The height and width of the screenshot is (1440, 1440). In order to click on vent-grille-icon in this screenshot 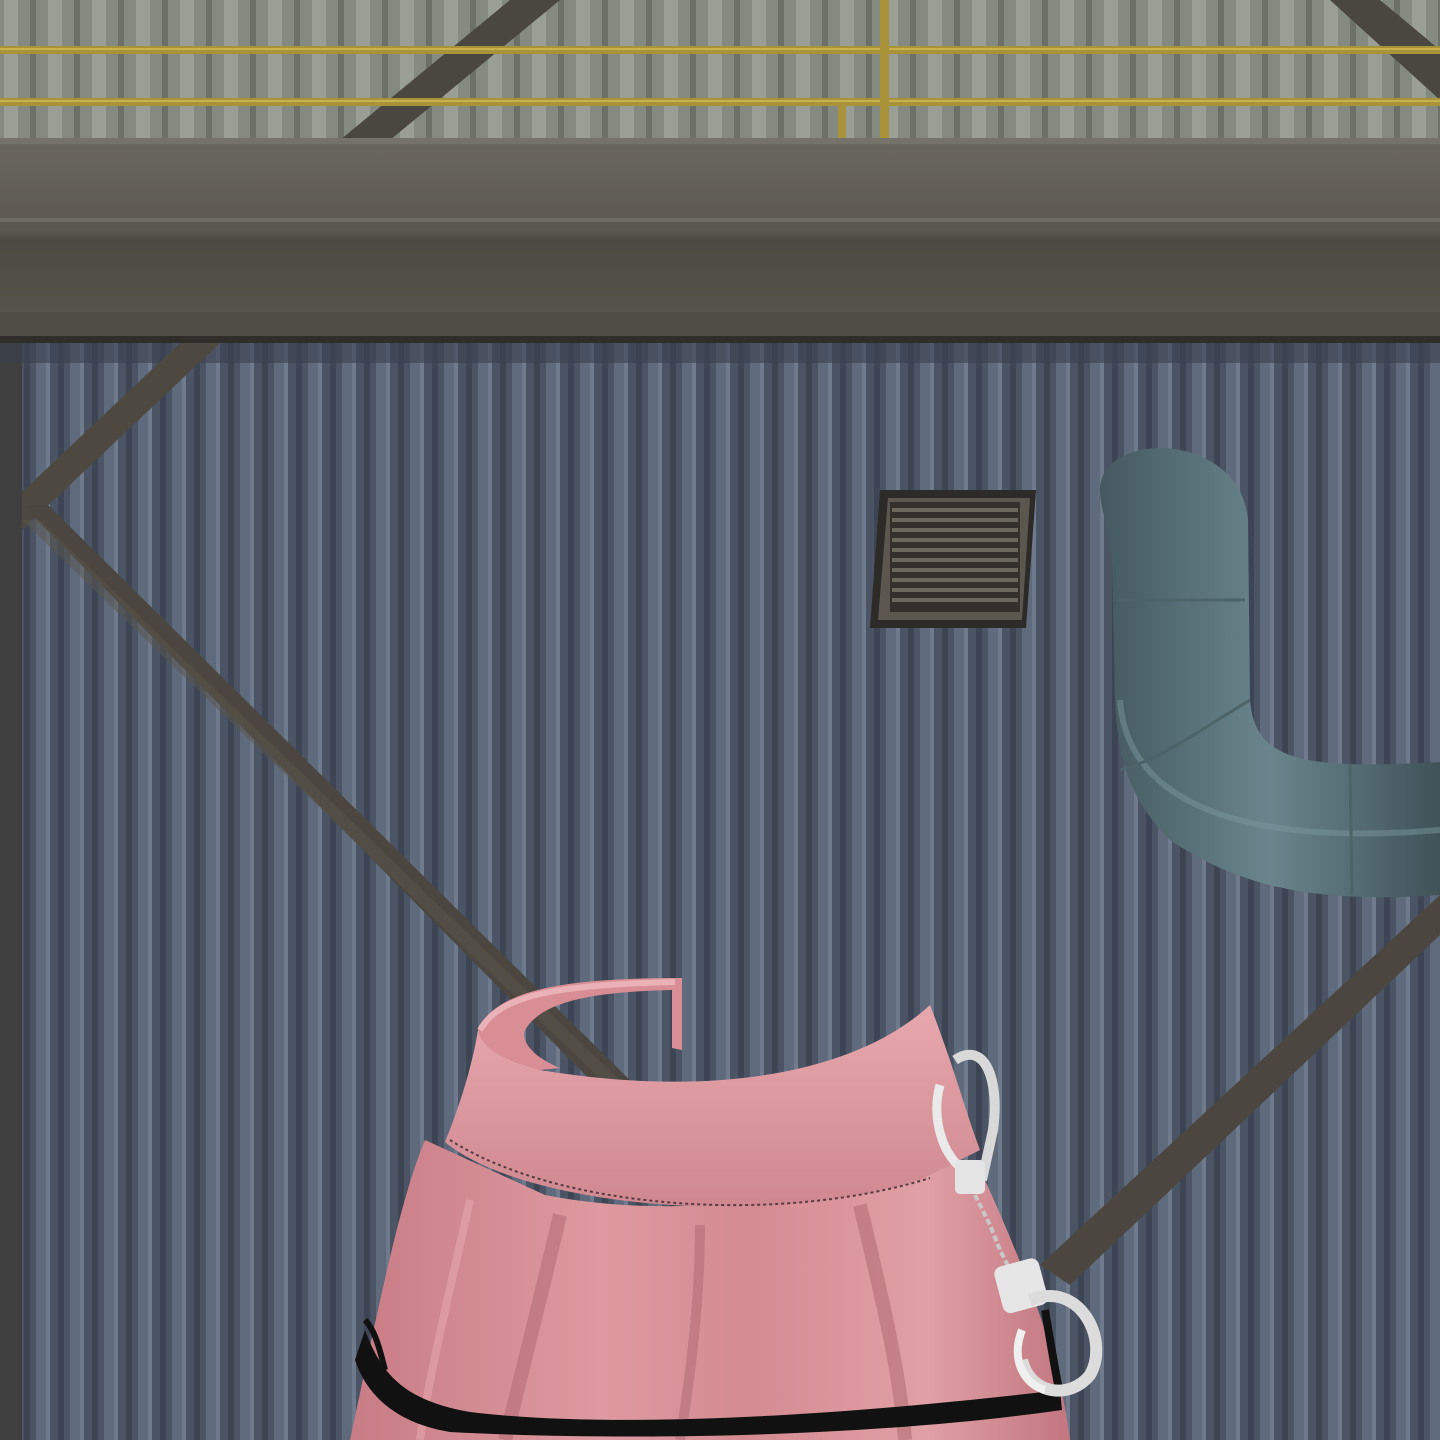, I will do `click(953, 559)`.